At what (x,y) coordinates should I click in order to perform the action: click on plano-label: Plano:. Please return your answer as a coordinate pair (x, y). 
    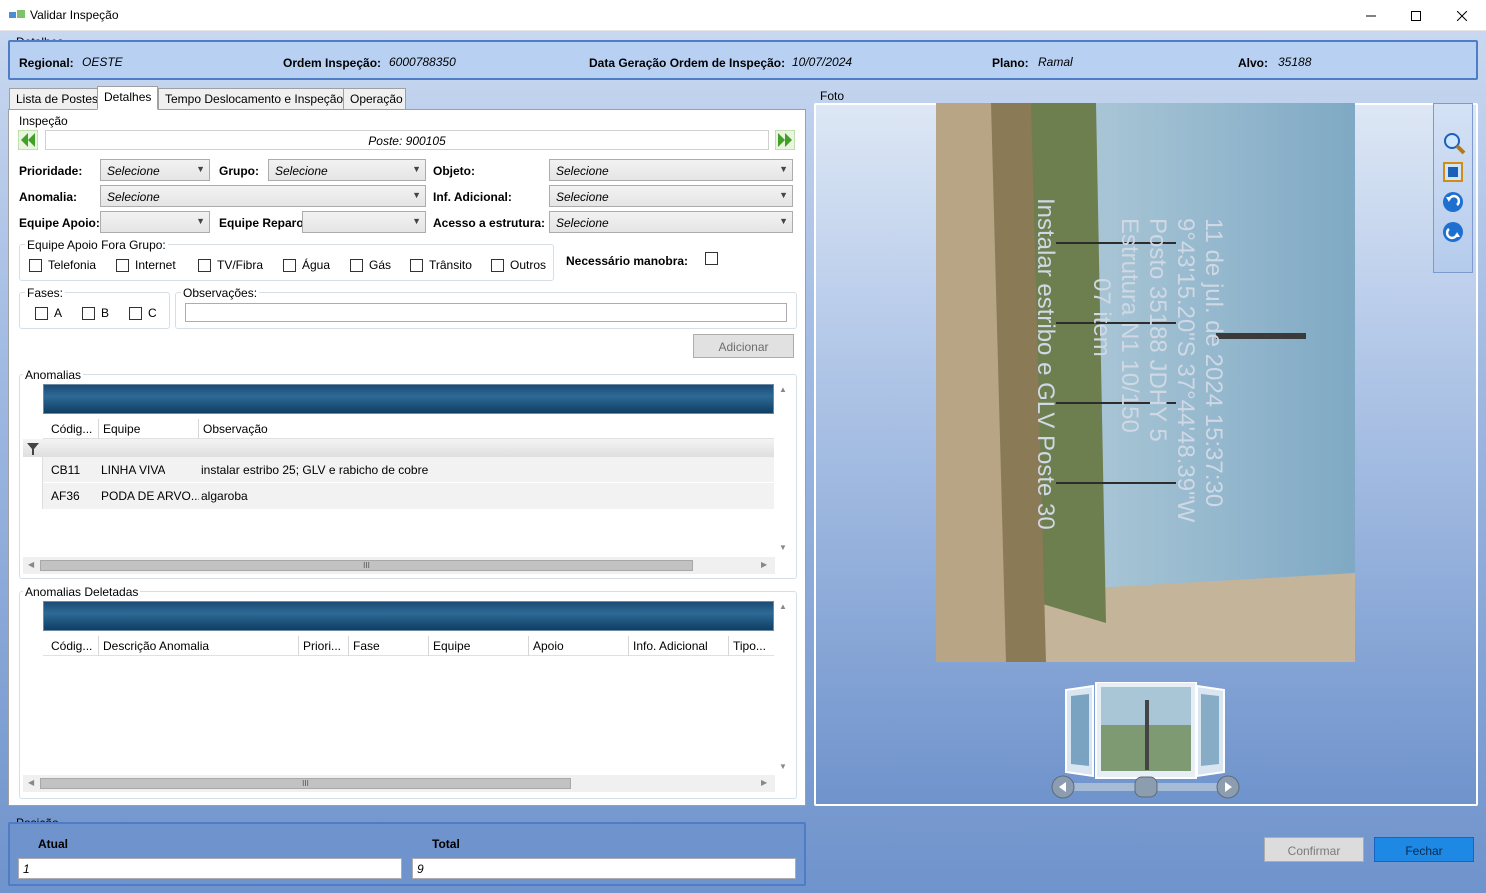
    Looking at the image, I should click on (1010, 63).